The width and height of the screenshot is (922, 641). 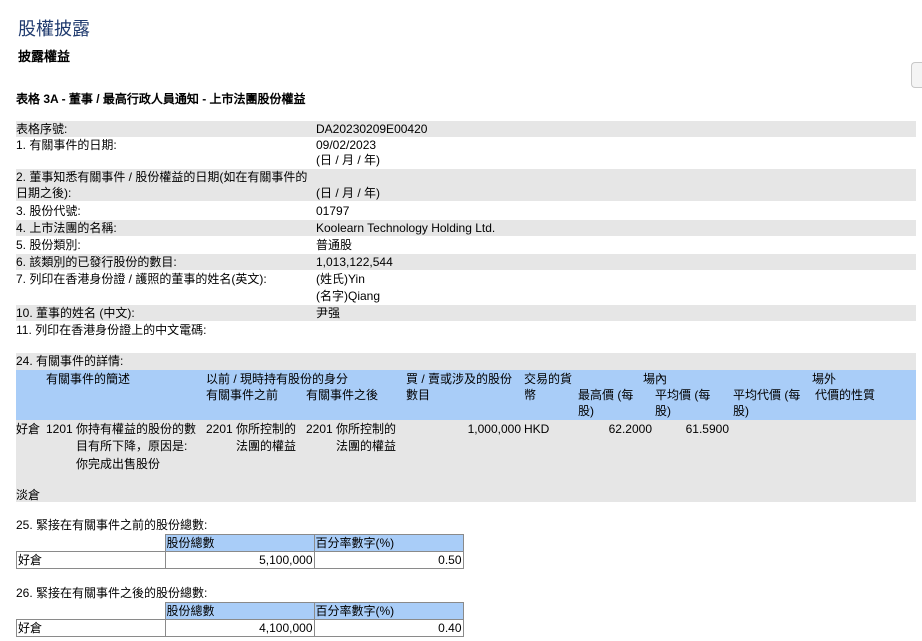 I want to click on issued-shares-value: 1,013,122,544, so click(x=354, y=262).